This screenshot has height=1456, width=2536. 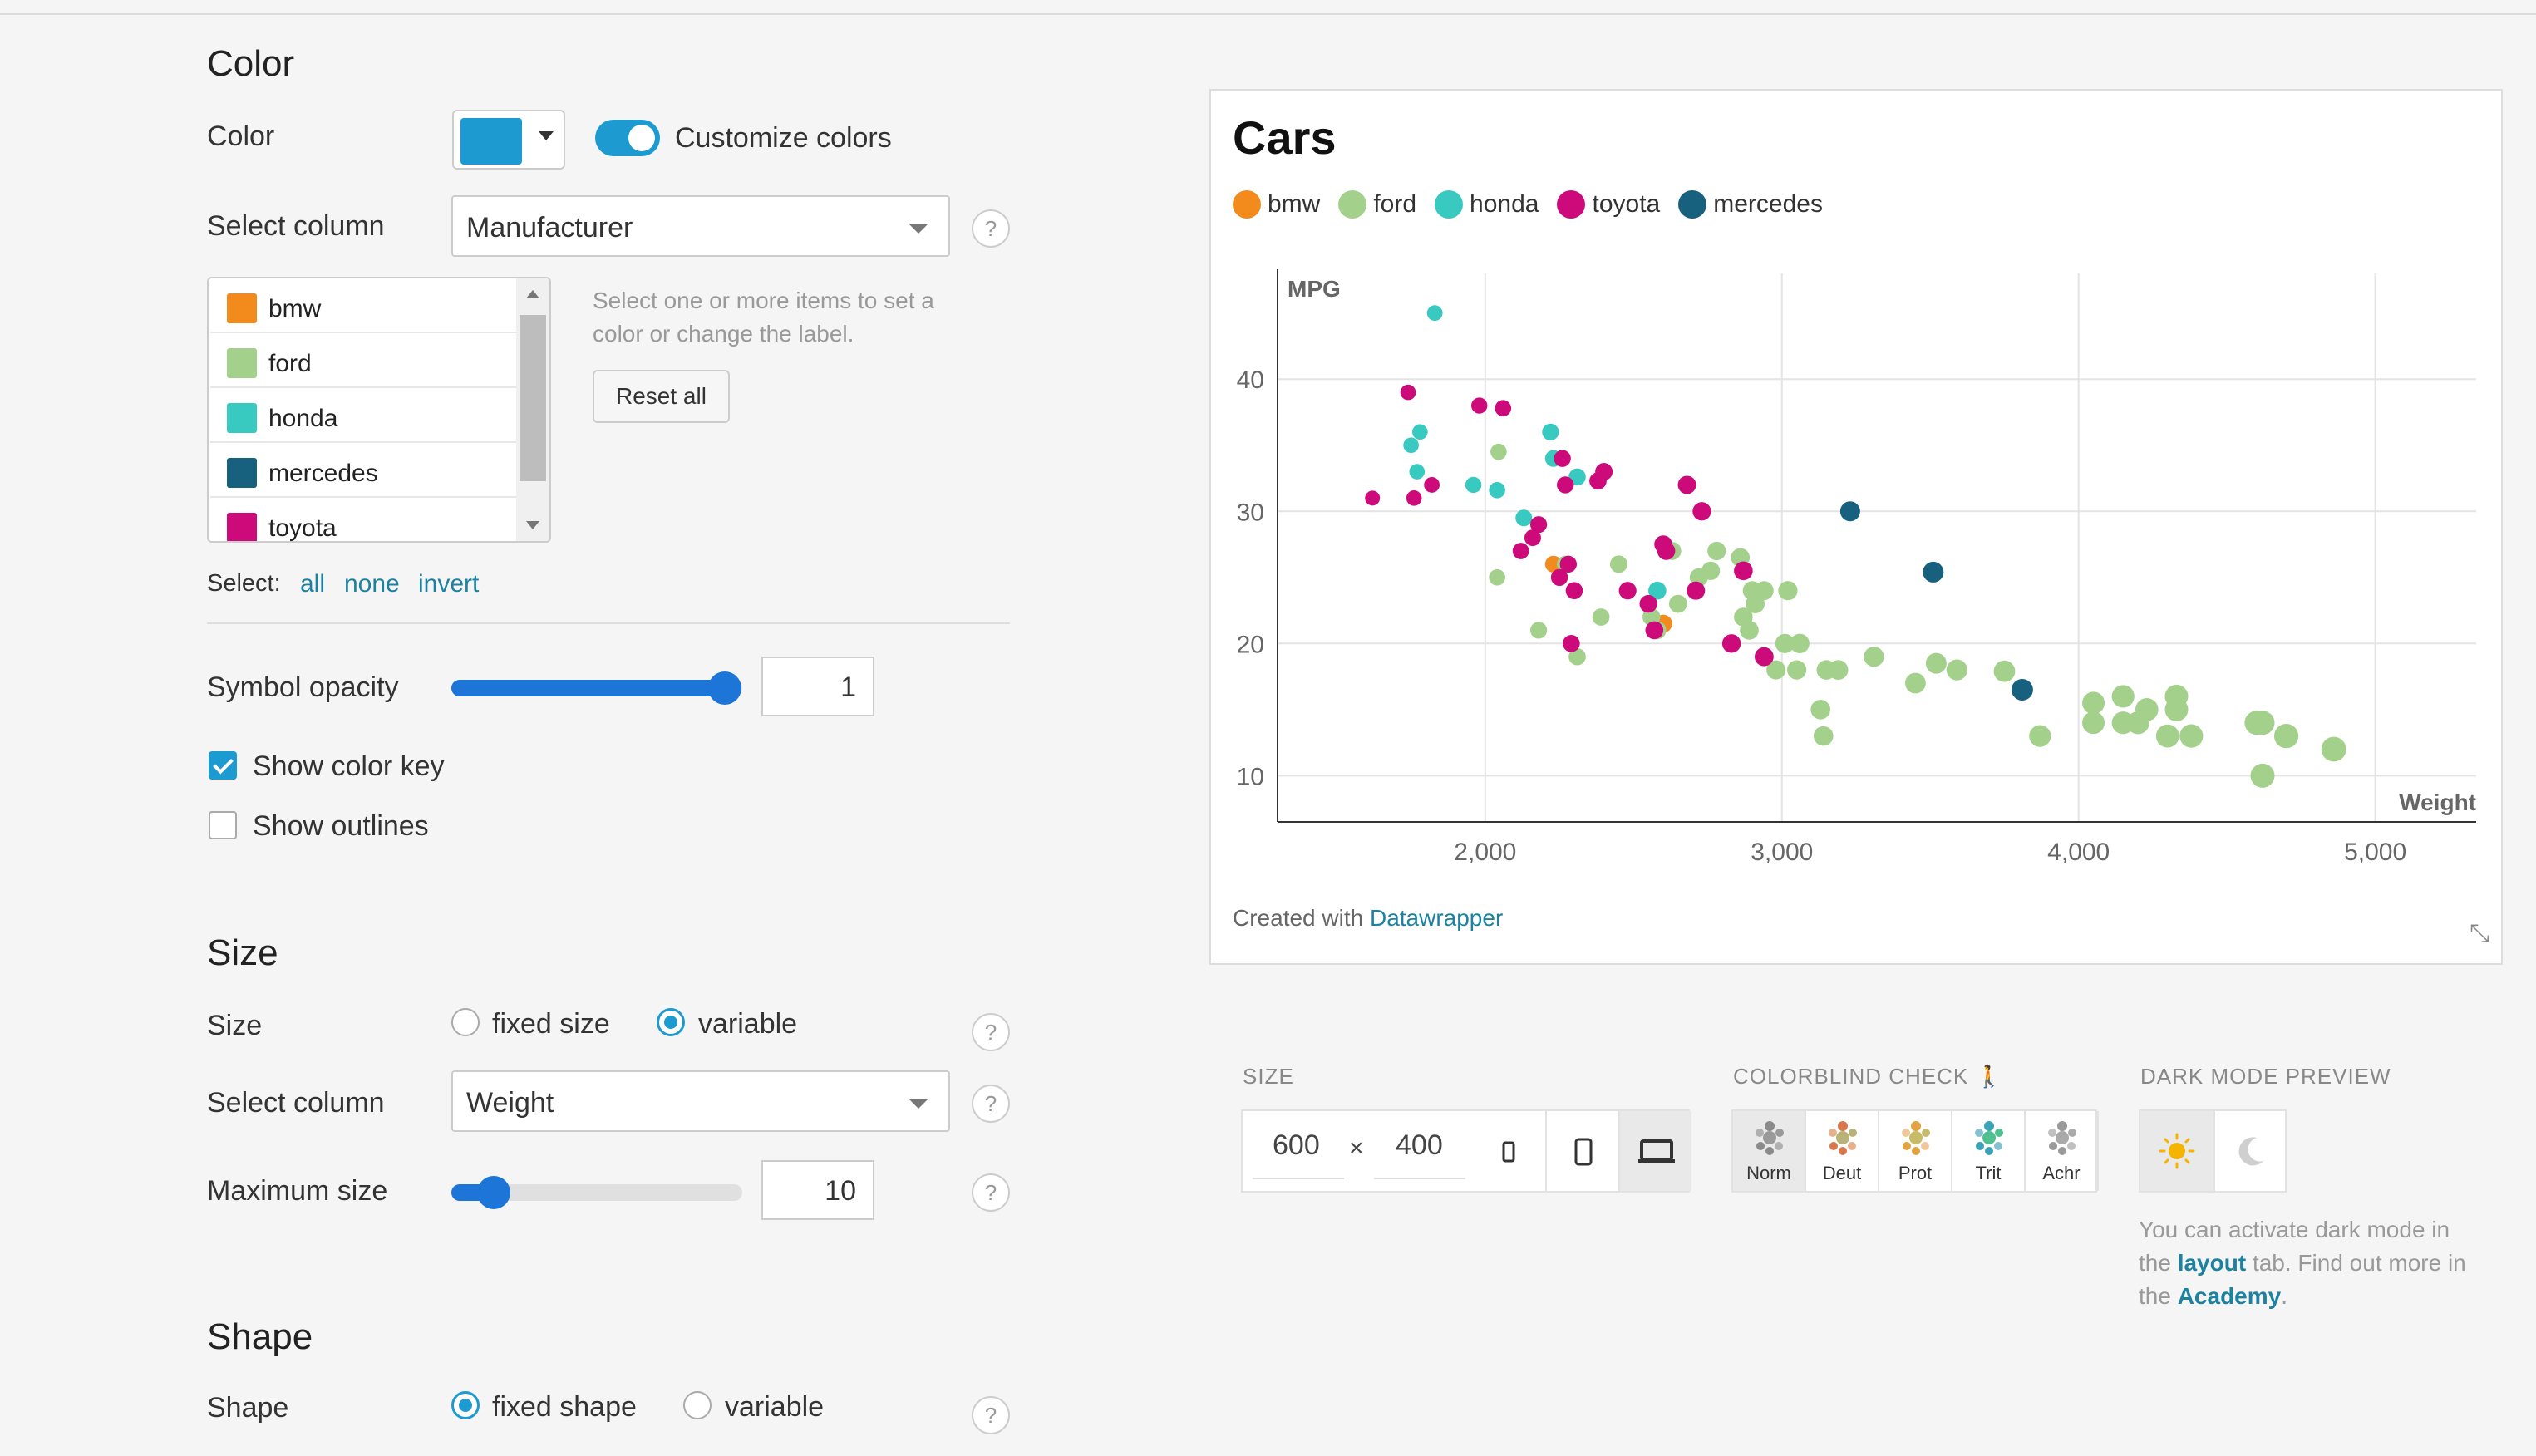 I want to click on variable-size-label: variable, so click(x=748, y=1024).